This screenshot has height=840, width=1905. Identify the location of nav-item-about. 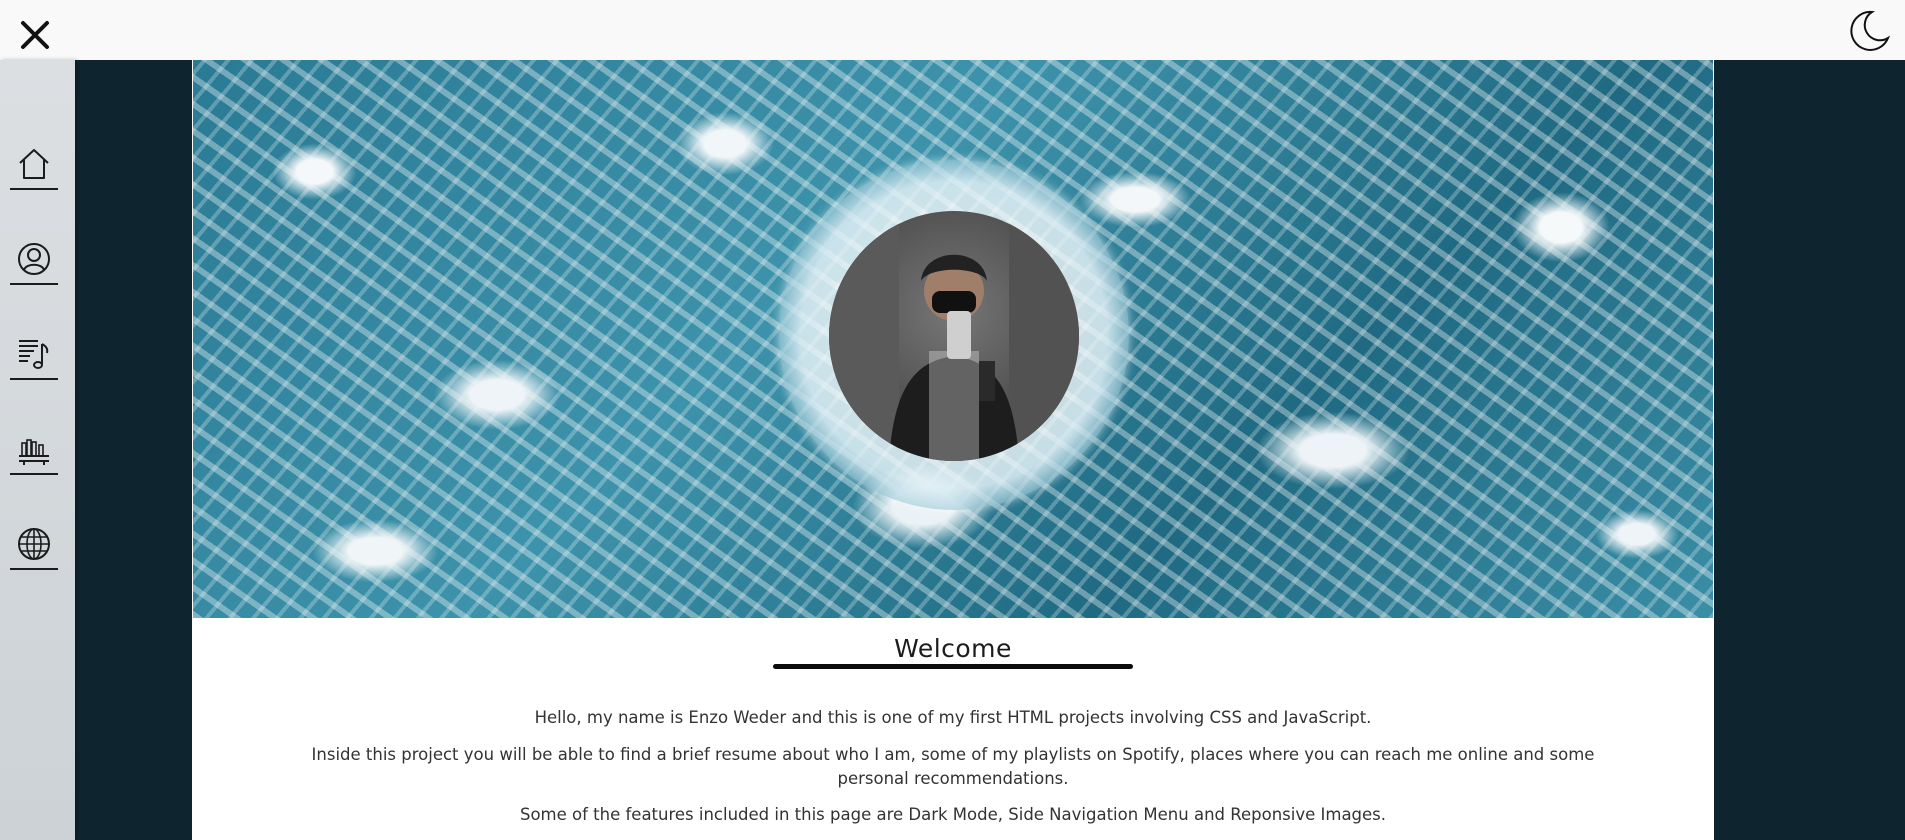
(34, 260).